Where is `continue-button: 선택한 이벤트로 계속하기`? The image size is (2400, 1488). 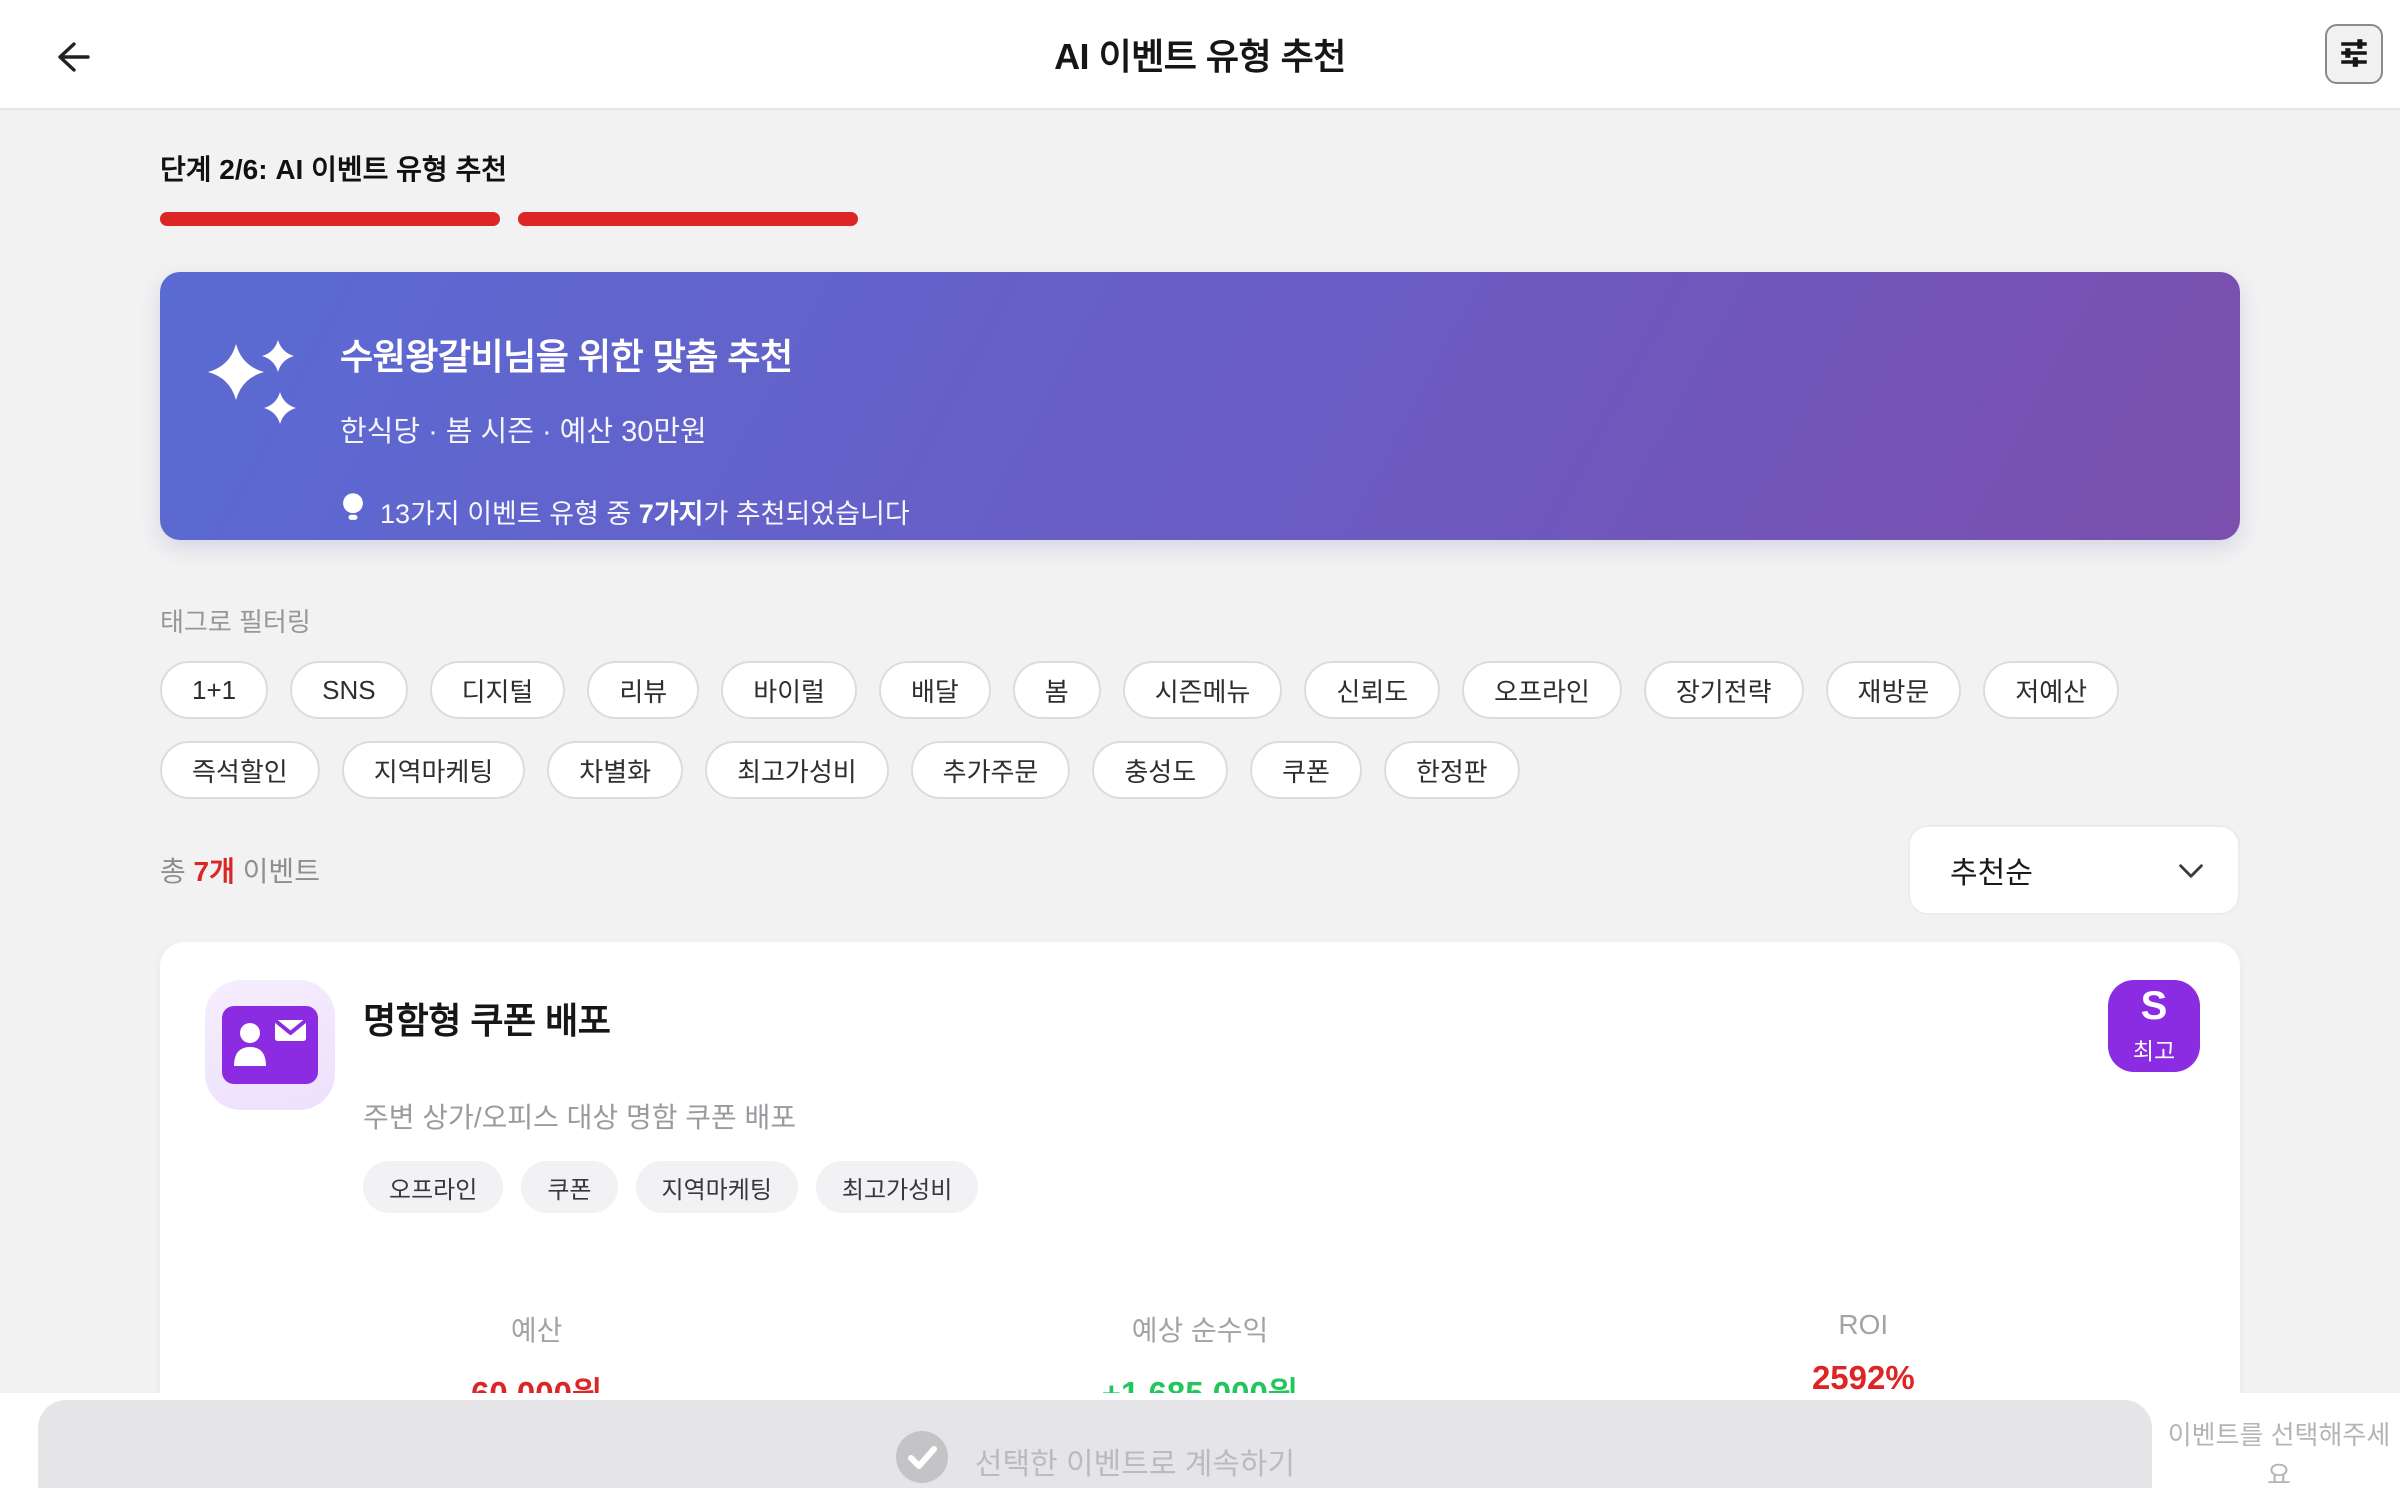 continue-button: 선택한 이벤트로 계속하기 is located at coordinates (1095, 1444).